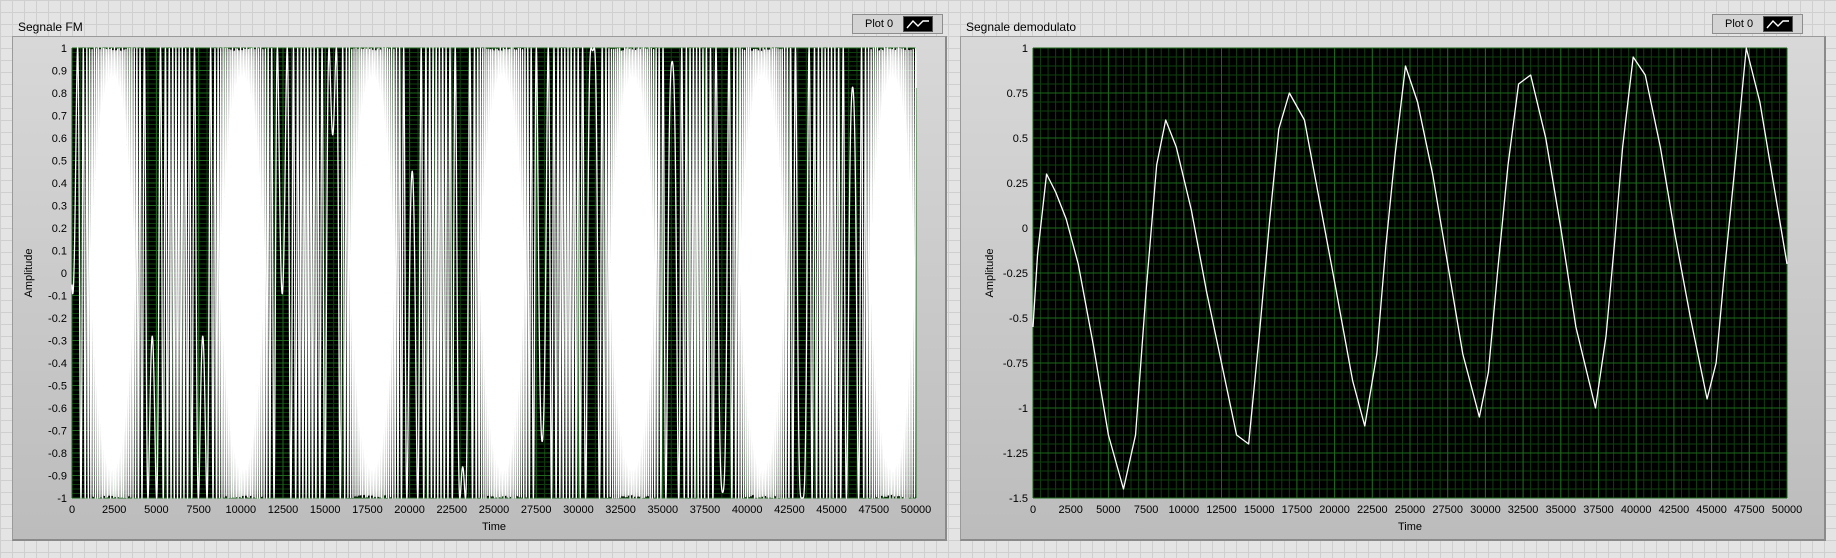 The height and width of the screenshot is (558, 1836). I want to click on y-tick-label: 0.6, so click(59, 139).